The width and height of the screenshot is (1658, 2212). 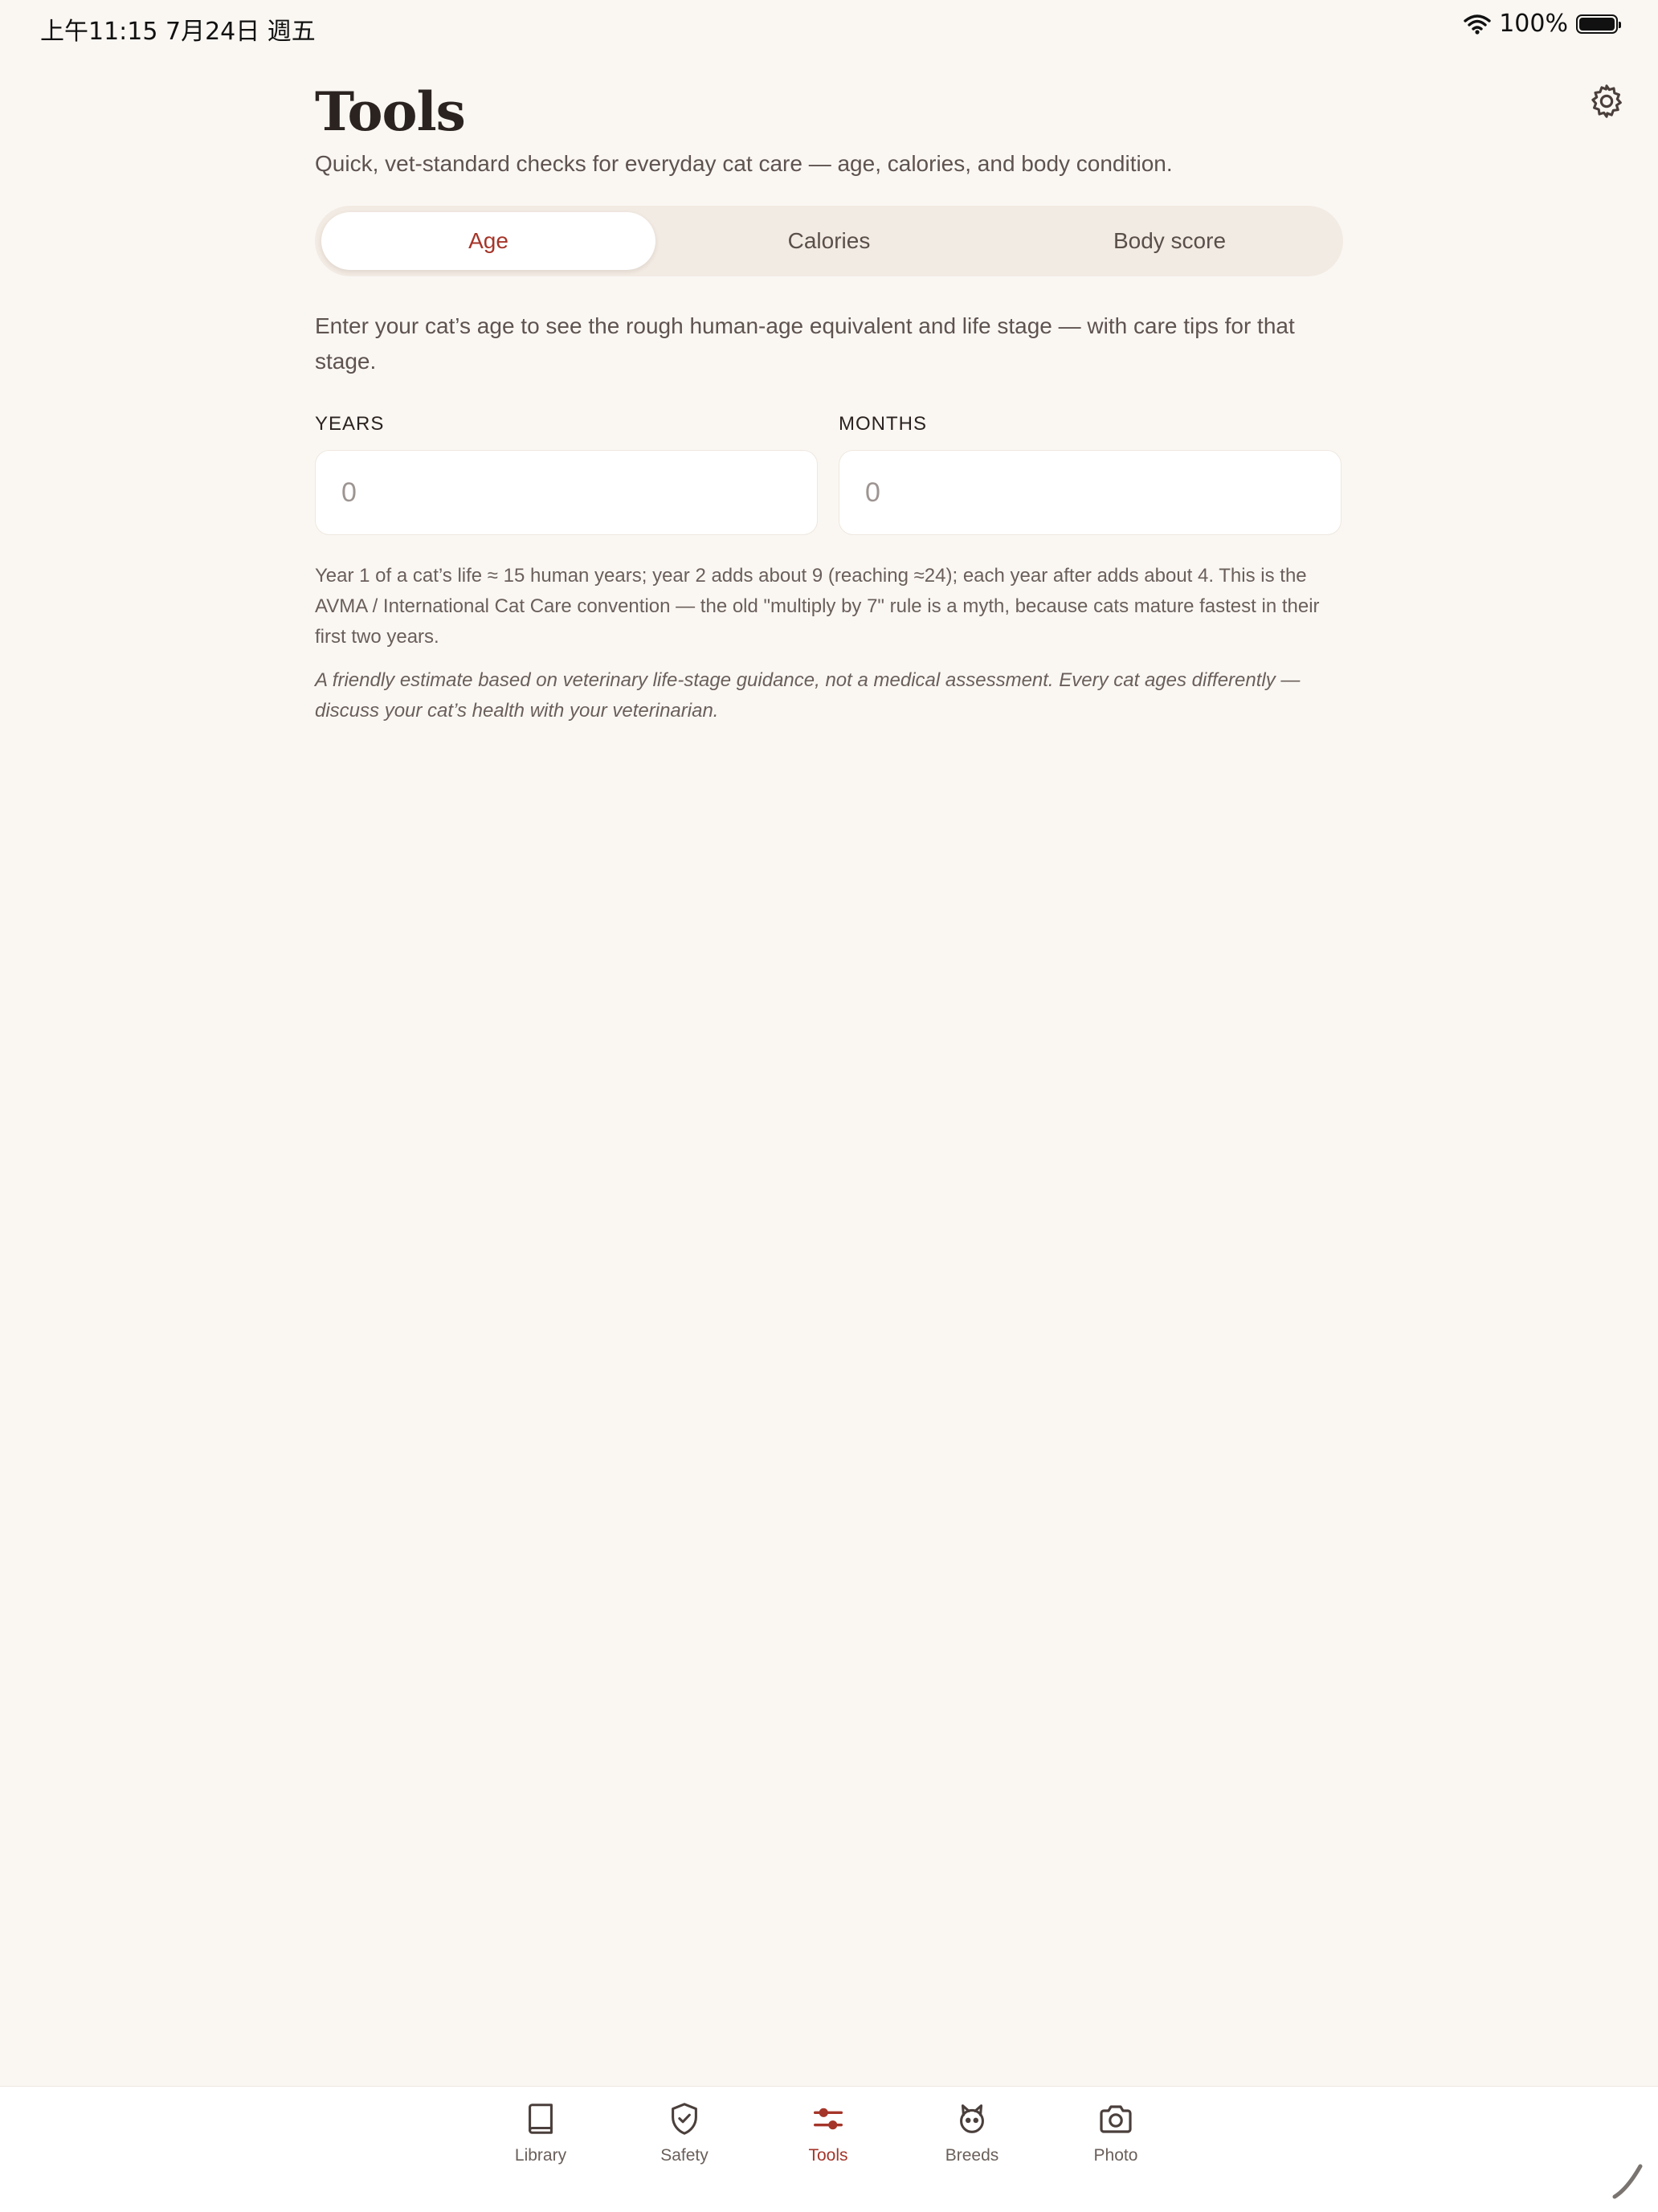 What do you see at coordinates (828, 2119) in the screenshot?
I see `sliders-icon` at bounding box center [828, 2119].